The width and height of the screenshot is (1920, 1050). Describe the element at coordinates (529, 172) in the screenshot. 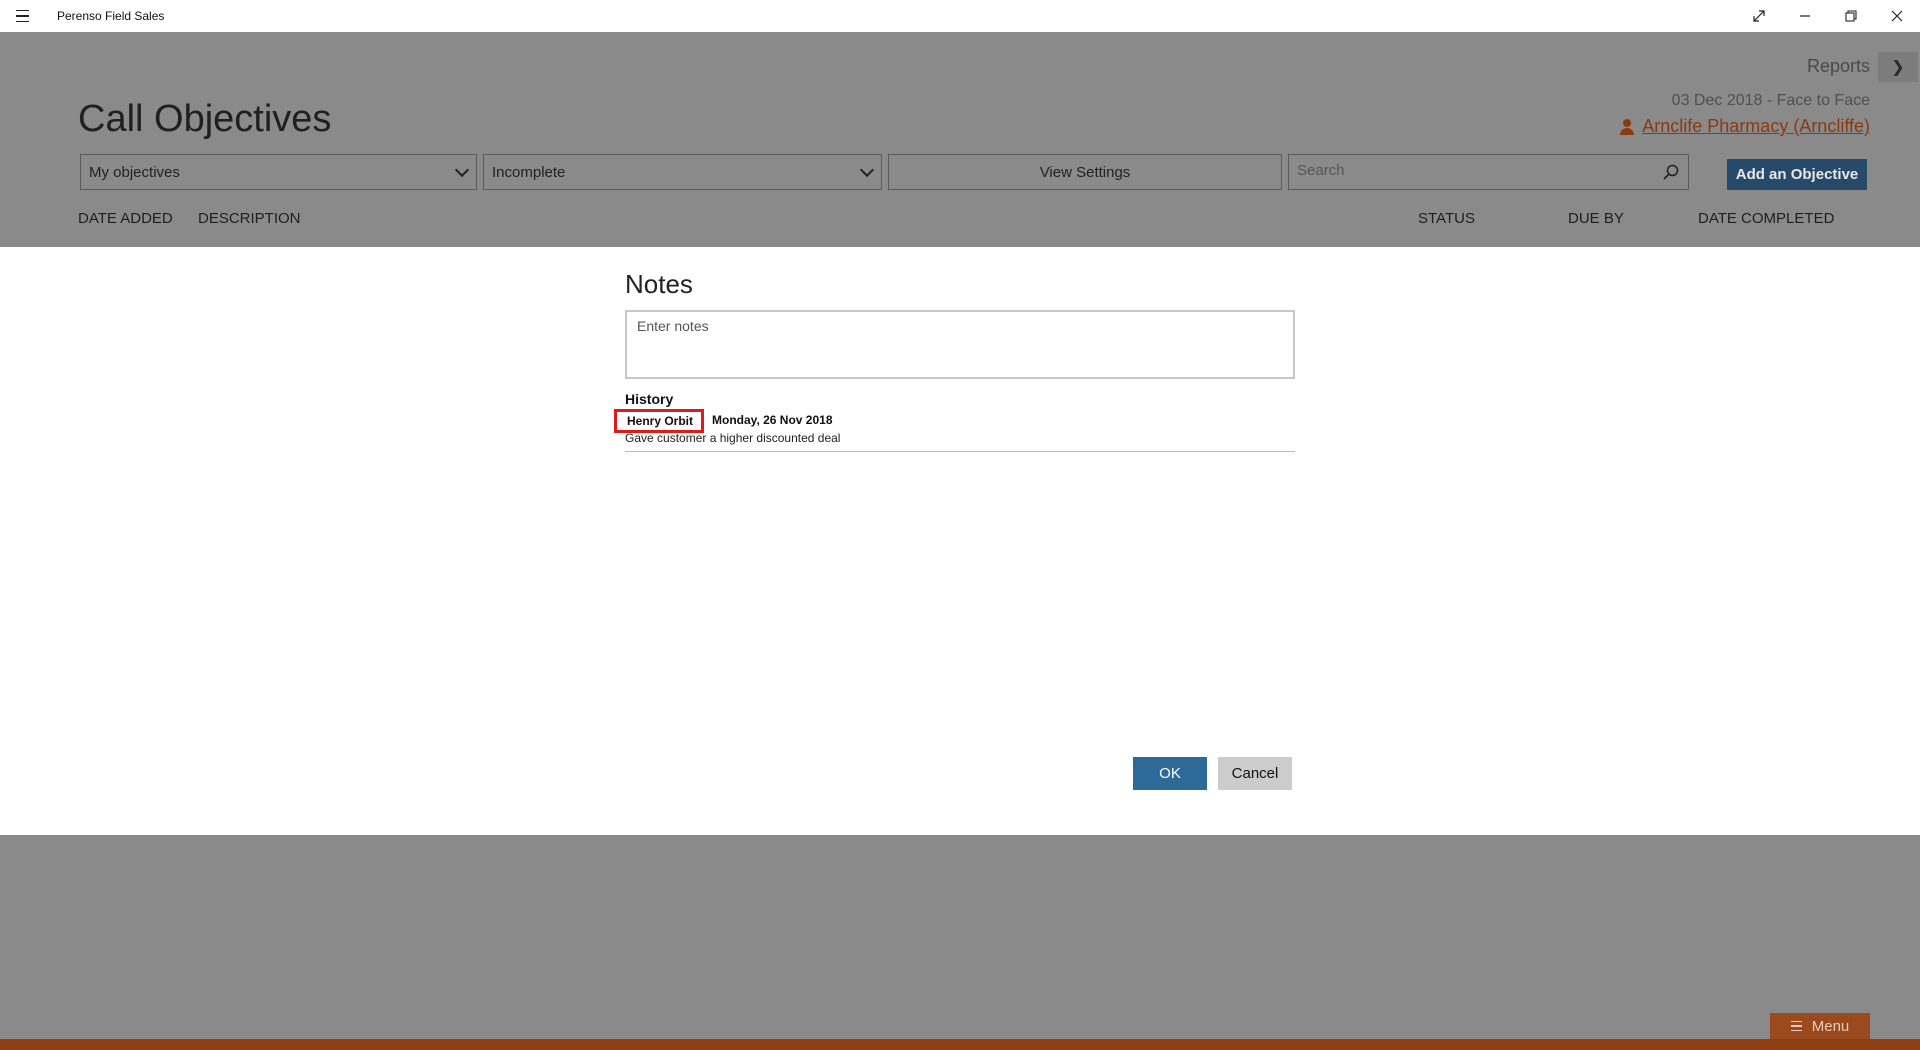

I see `status-filter-value: Incomplete` at that location.